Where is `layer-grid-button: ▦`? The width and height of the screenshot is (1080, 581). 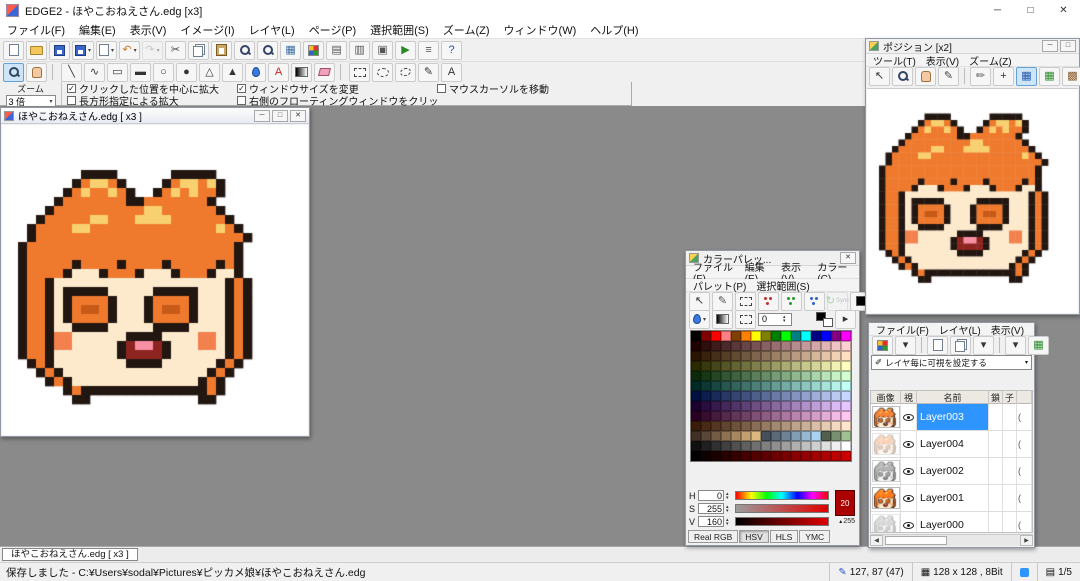
layer-grid-button: ▦ is located at coordinates (1038, 345).